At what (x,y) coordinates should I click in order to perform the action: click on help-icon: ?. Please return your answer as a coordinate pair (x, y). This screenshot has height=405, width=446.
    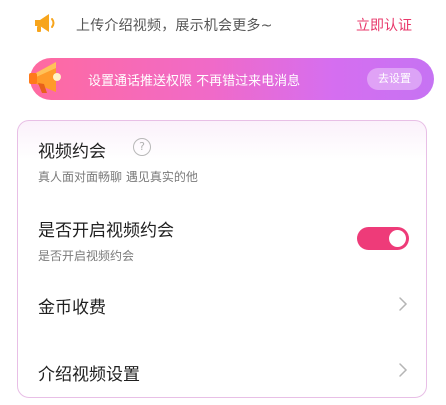
    Looking at the image, I should click on (142, 147).